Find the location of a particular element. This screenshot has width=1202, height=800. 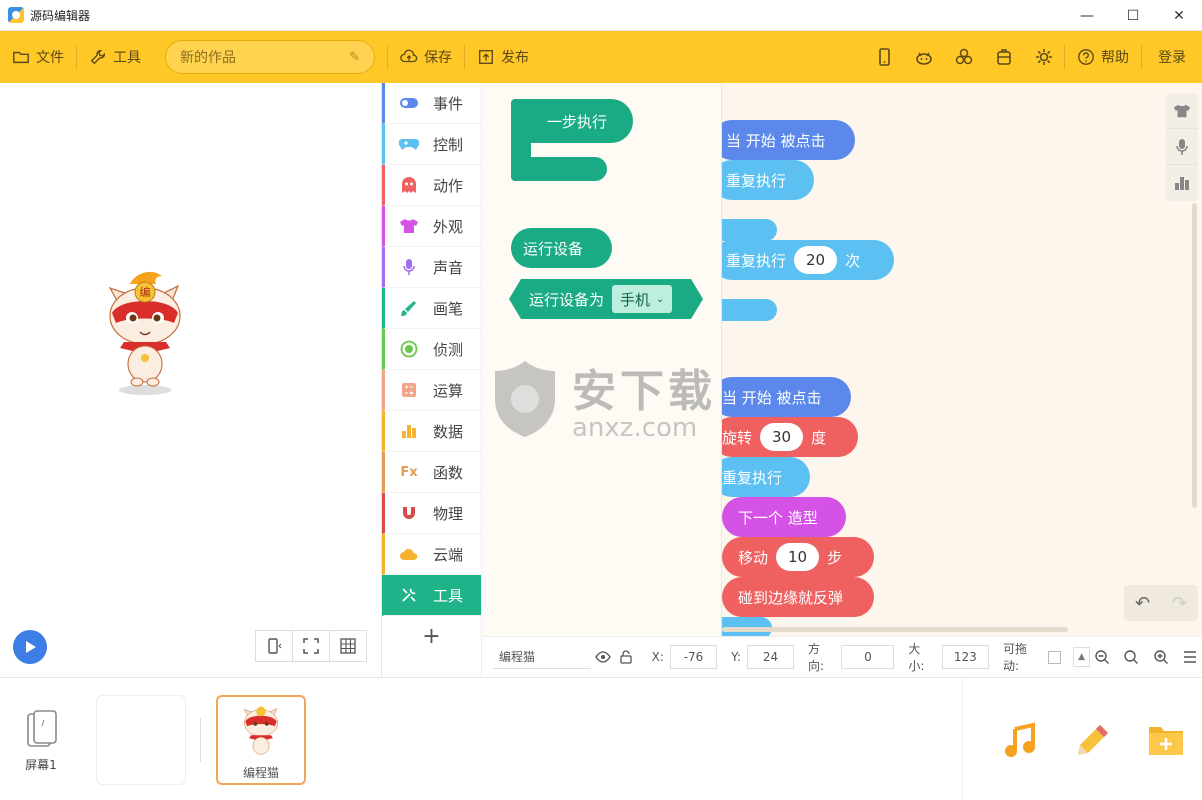

repeat-bottom-block is located at coordinates (749, 230).